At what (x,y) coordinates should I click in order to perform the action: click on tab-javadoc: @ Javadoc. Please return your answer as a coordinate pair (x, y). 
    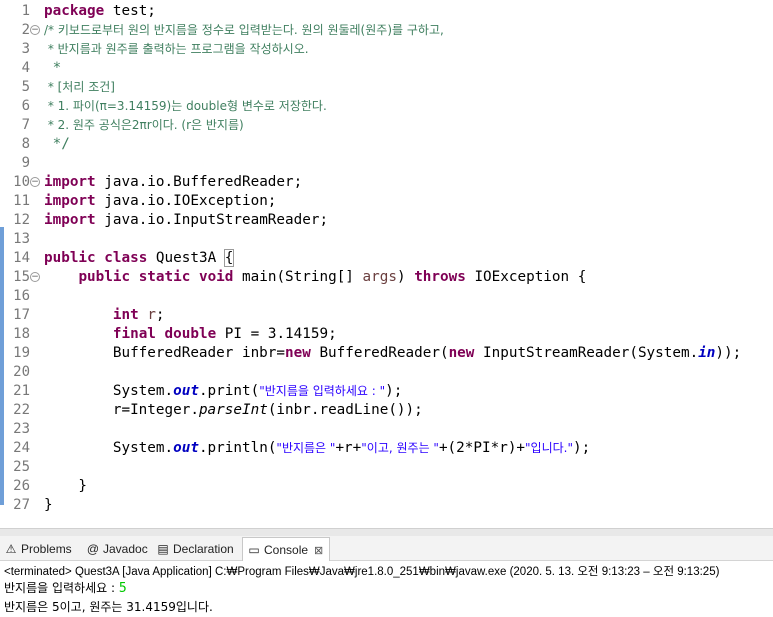
    Looking at the image, I should click on (117, 549).